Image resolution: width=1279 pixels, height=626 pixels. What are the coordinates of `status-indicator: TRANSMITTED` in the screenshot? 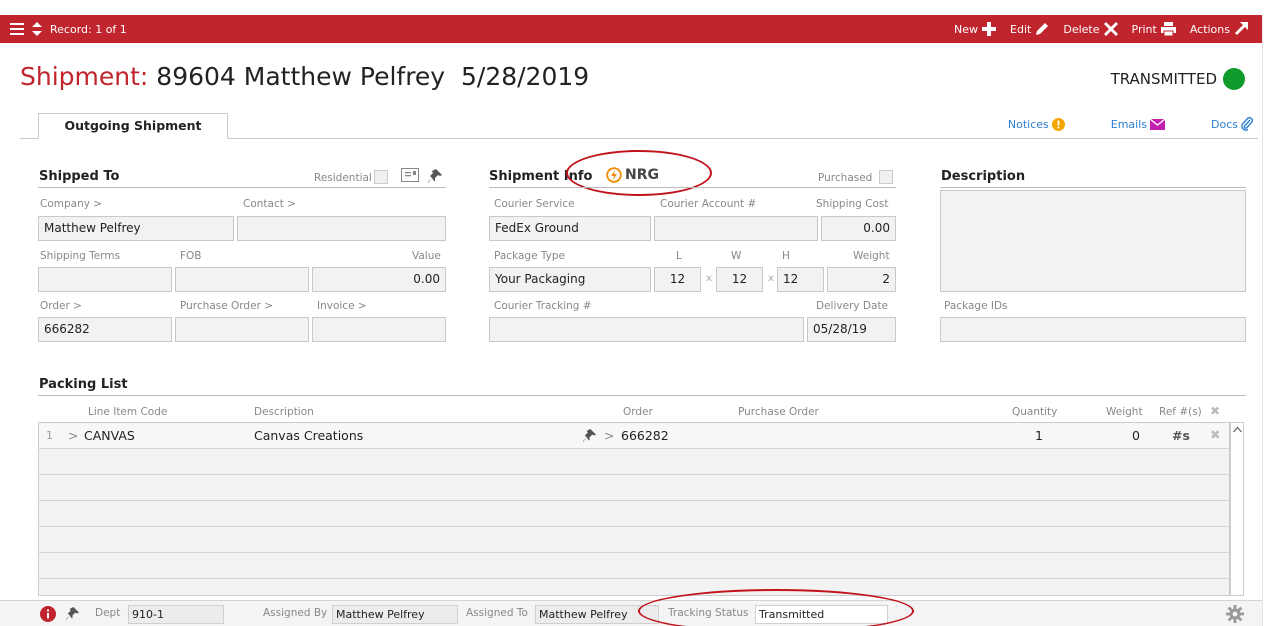 It's located at (1178, 79).